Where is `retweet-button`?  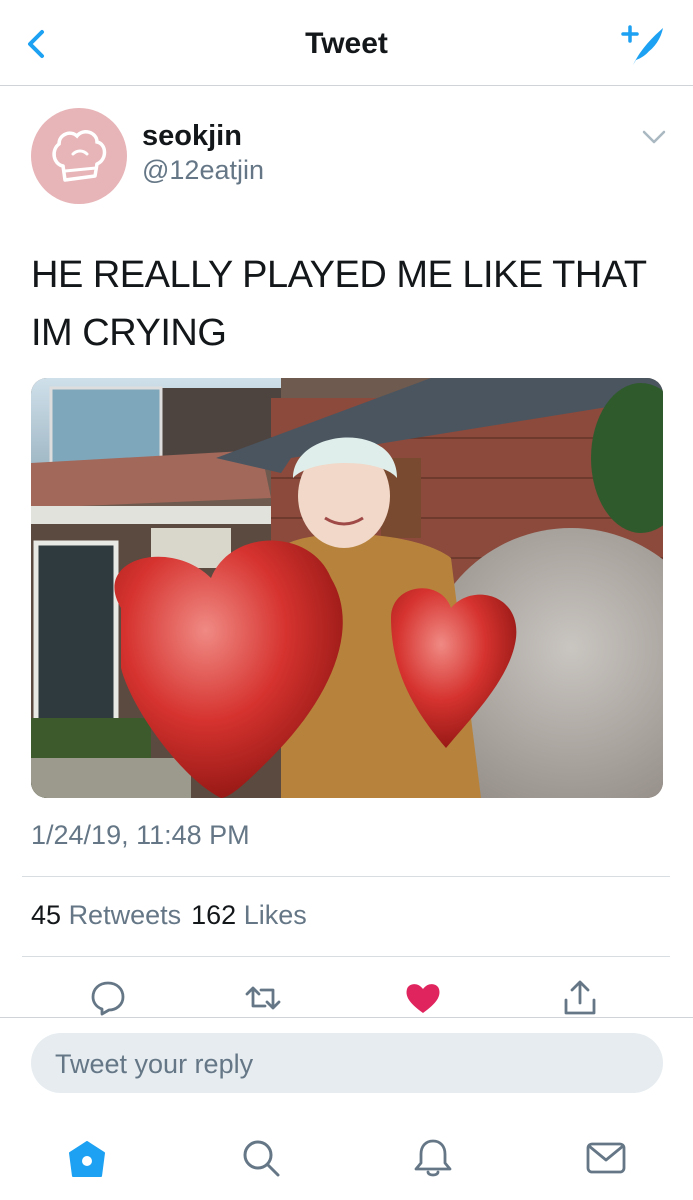 retweet-button is located at coordinates (263, 998).